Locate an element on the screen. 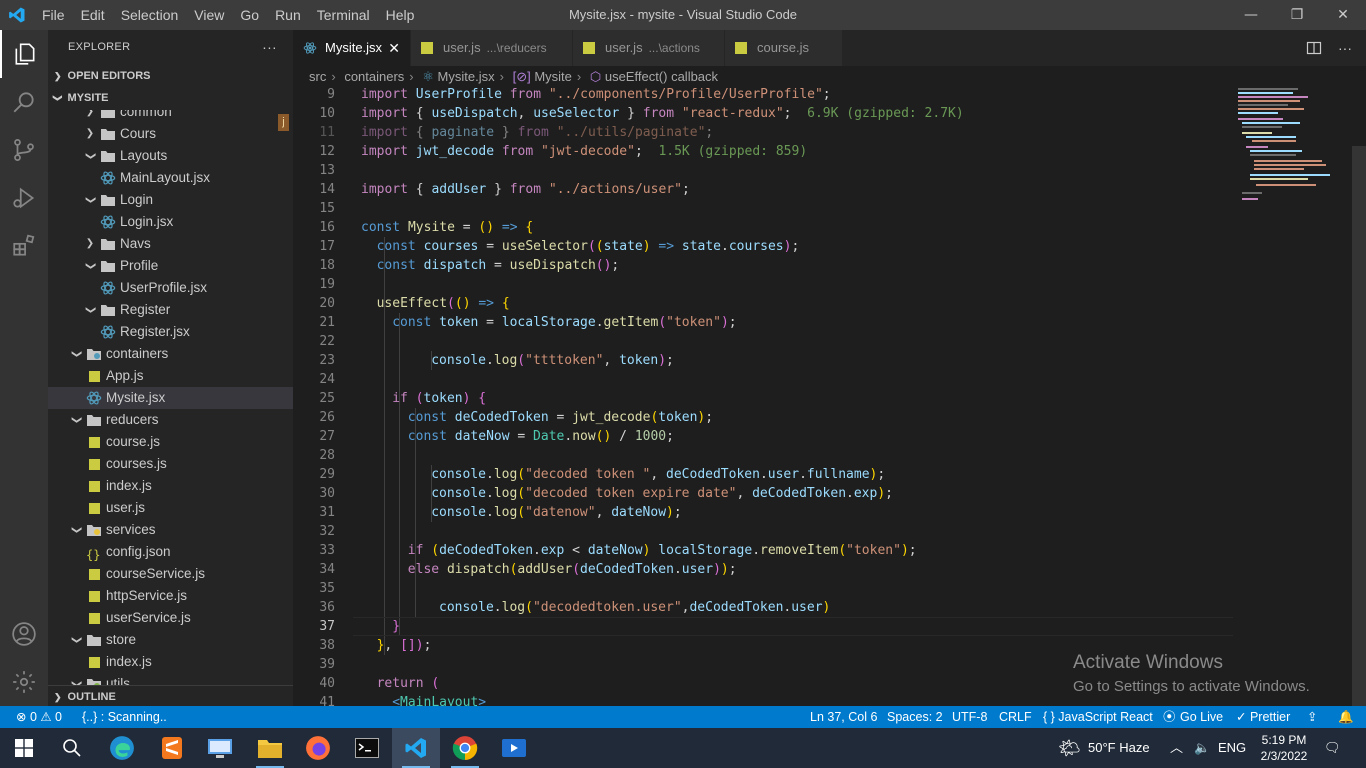  tree-item: ❯ Login is located at coordinates (170, 200).